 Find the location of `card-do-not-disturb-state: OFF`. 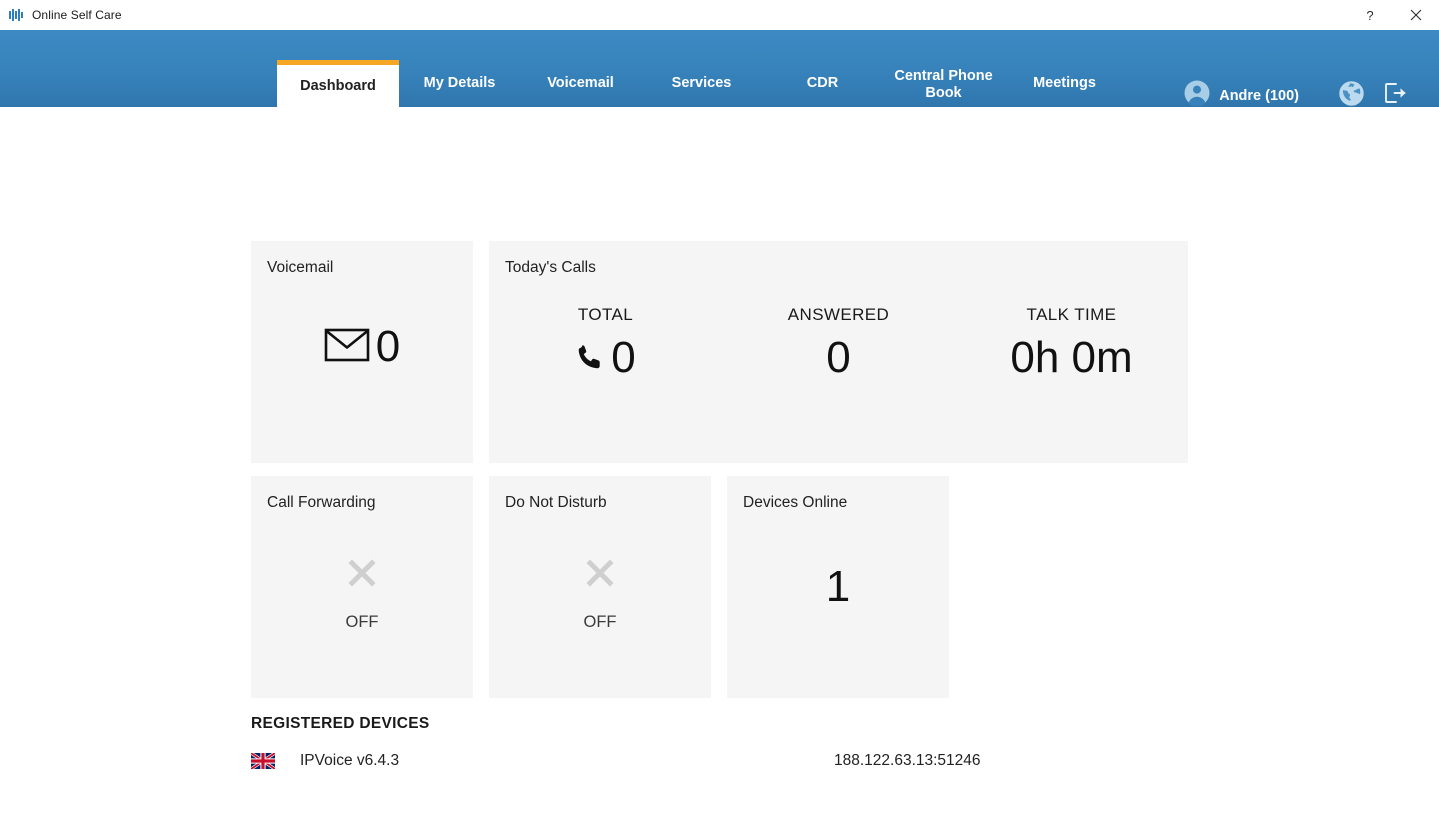

card-do-not-disturb-state: OFF is located at coordinates (600, 622).